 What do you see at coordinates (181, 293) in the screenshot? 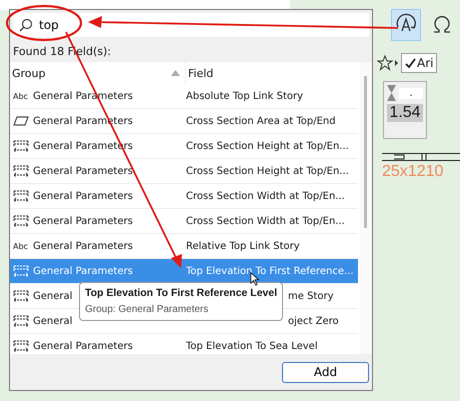
I see `tooltip-title: Top Elevation To First Reference Level` at bounding box center [181, 293].